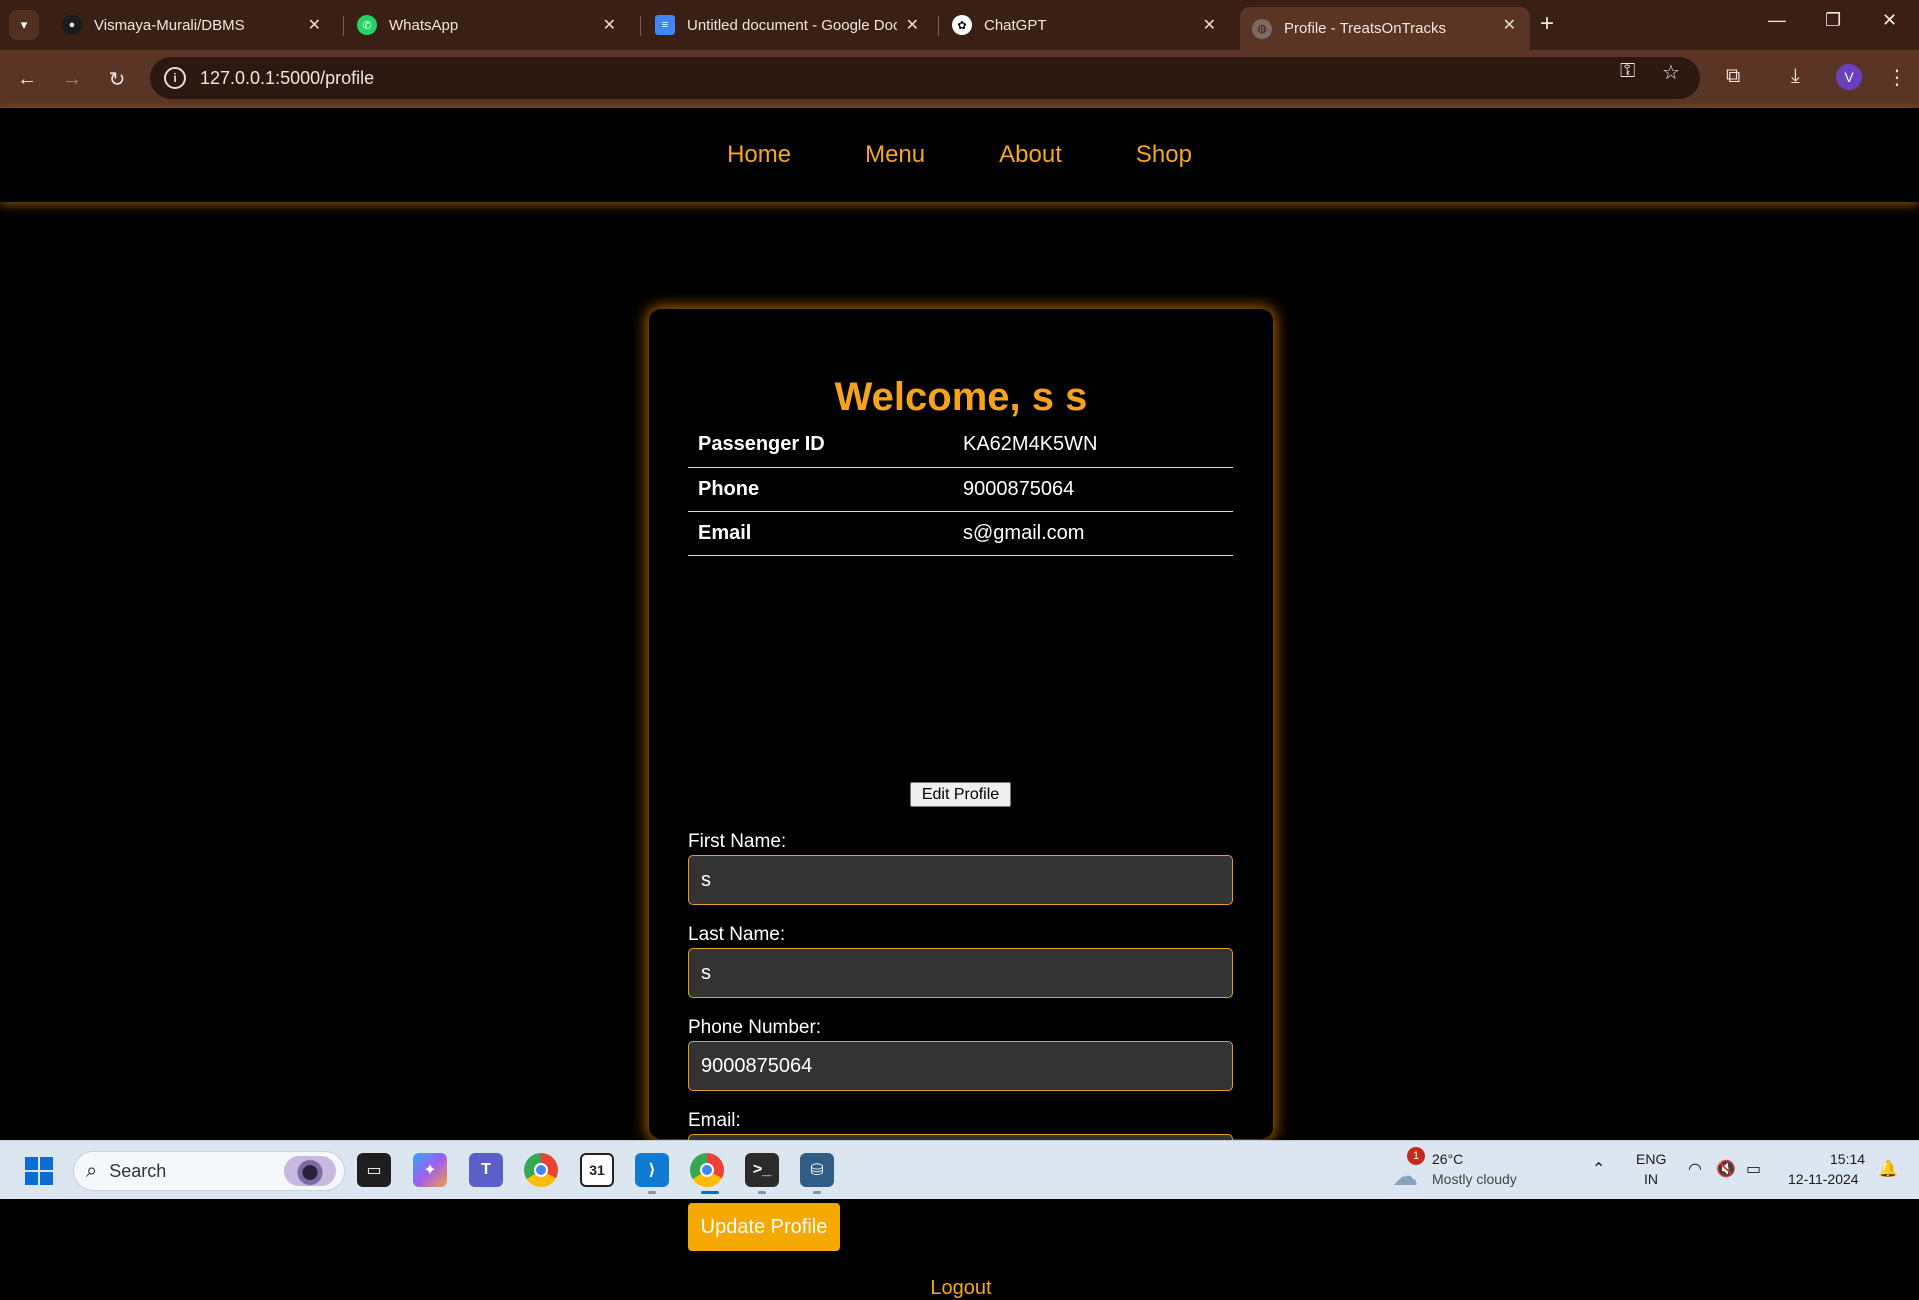 The height and width of the screenshot is (1300, 1919). Describe the element at coordinates (1651, 1179) in the screenshot. I see `language-secondary: IN` at that location.